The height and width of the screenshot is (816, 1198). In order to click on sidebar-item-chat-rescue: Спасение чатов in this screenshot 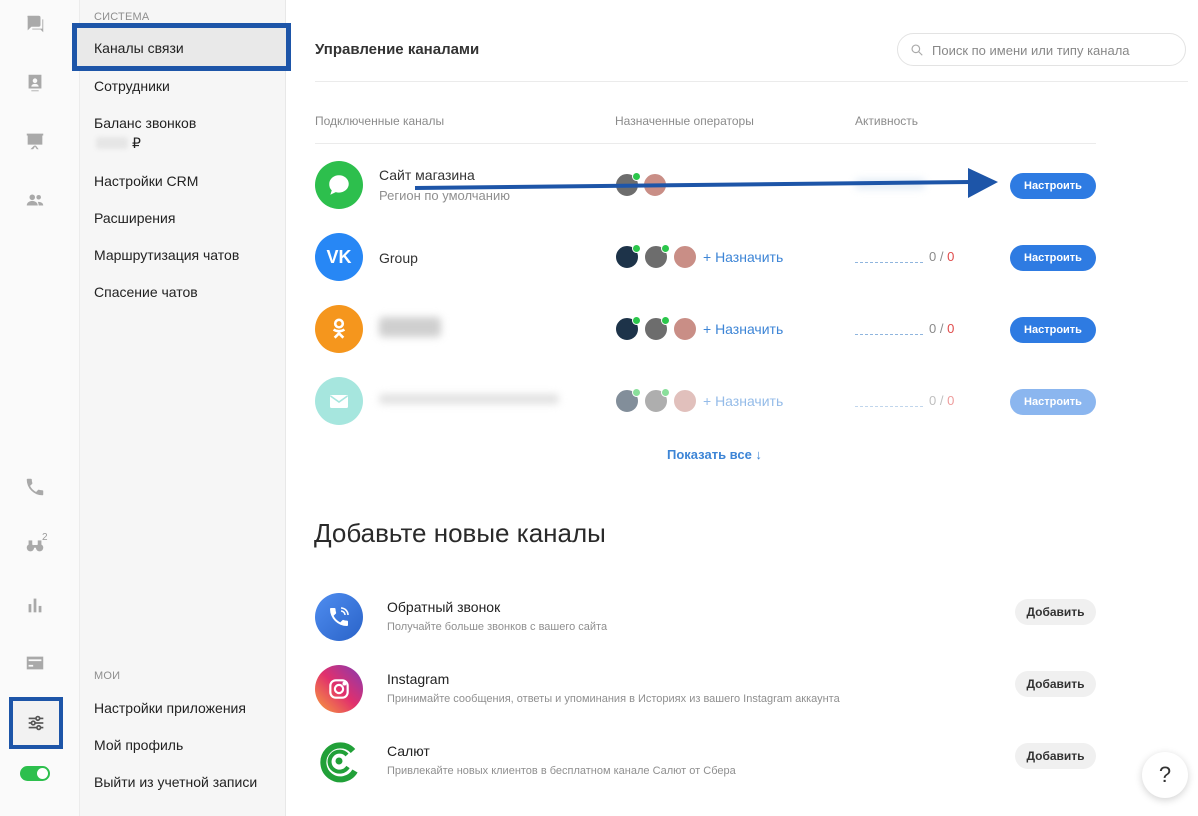, I will do `click(146, 292)`.